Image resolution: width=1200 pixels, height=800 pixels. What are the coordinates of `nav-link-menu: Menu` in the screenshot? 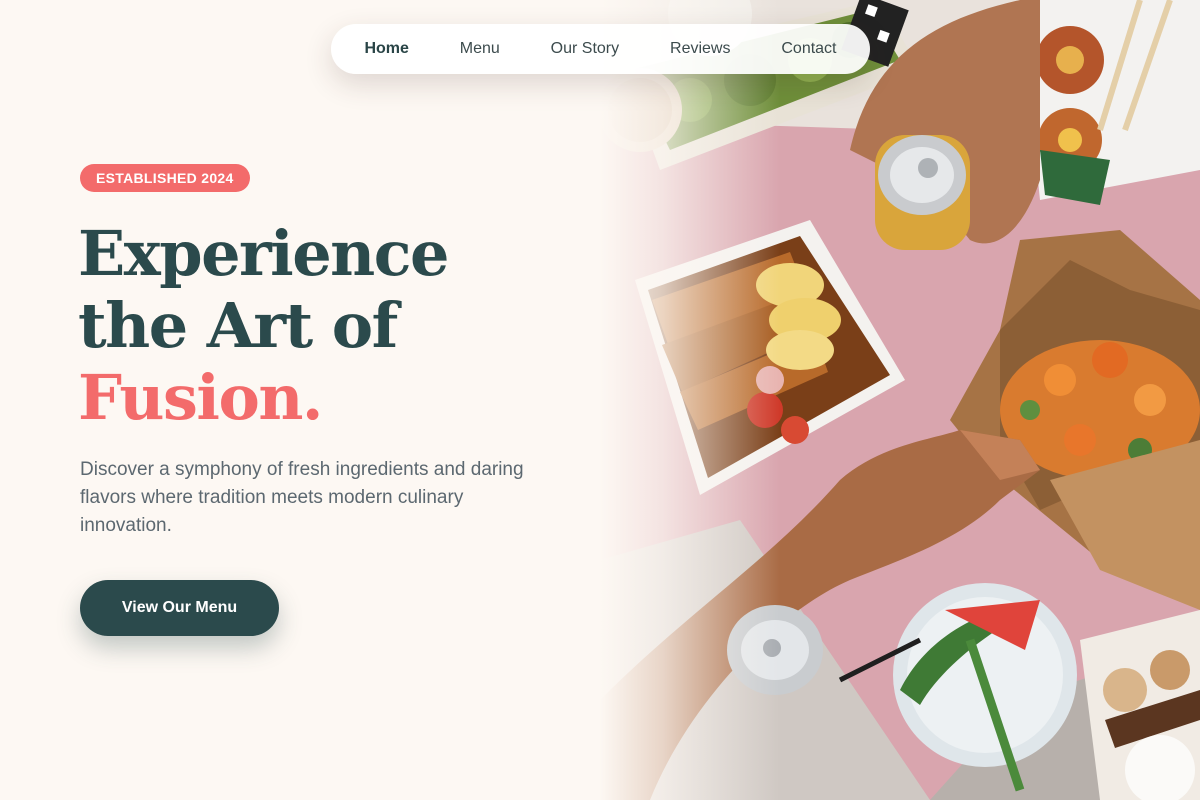 It's located at (480, 49).